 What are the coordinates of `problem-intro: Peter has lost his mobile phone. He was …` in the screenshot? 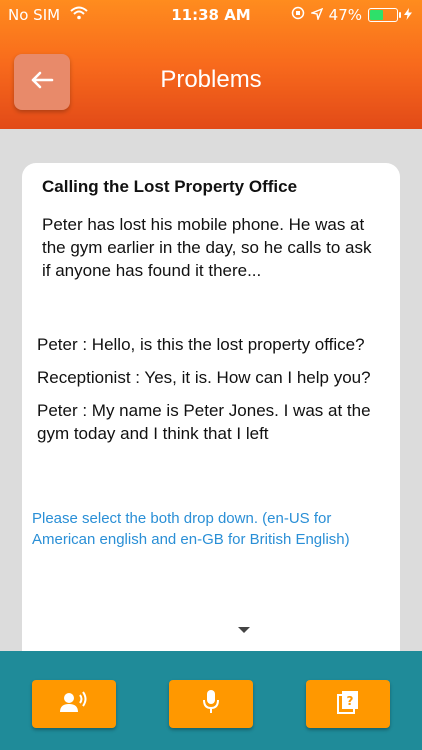 It's located at (207, 247).